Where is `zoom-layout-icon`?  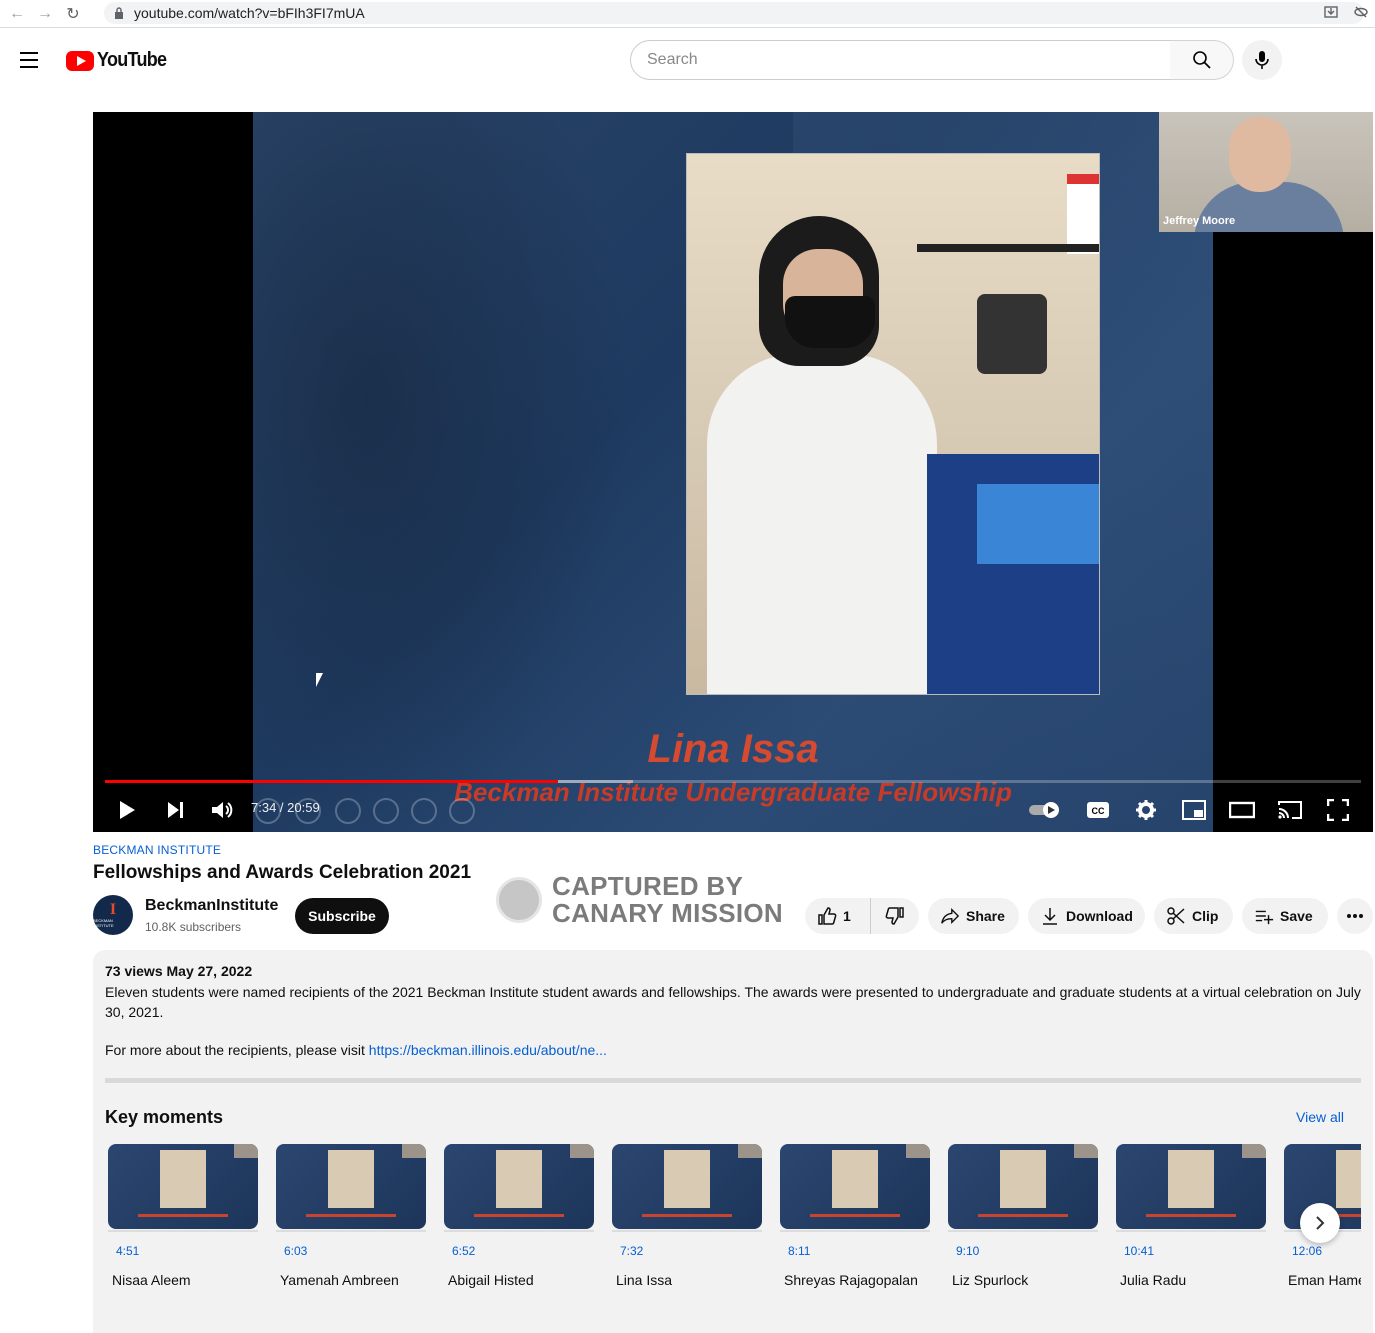 zoom-layout-icon is located at coordinates (386, 811).